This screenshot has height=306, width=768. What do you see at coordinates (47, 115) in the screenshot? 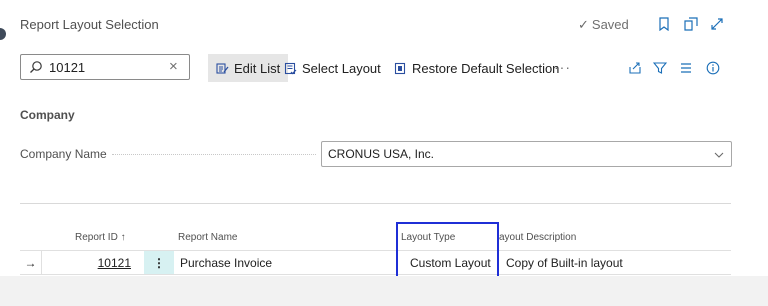
I see `section-title-company: Company` at bounding box center [47, 115].